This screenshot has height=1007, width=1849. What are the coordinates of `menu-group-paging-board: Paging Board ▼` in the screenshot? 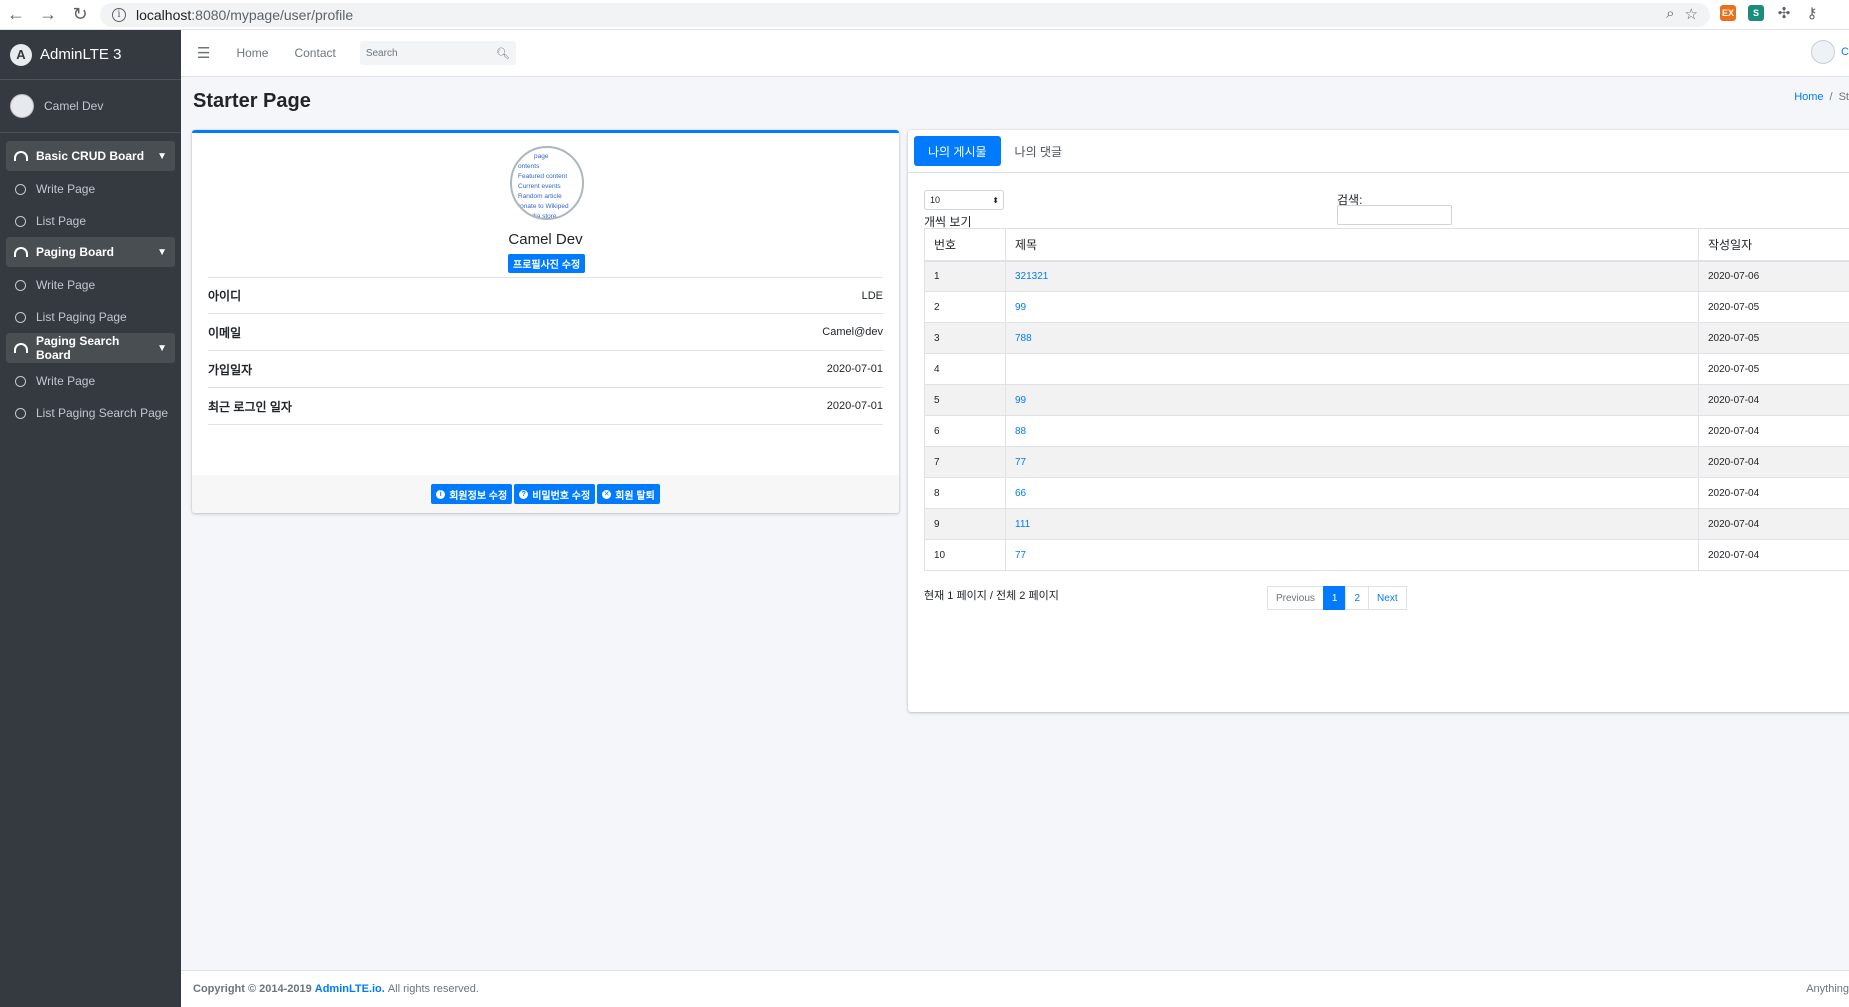 It's located at (90, 252).